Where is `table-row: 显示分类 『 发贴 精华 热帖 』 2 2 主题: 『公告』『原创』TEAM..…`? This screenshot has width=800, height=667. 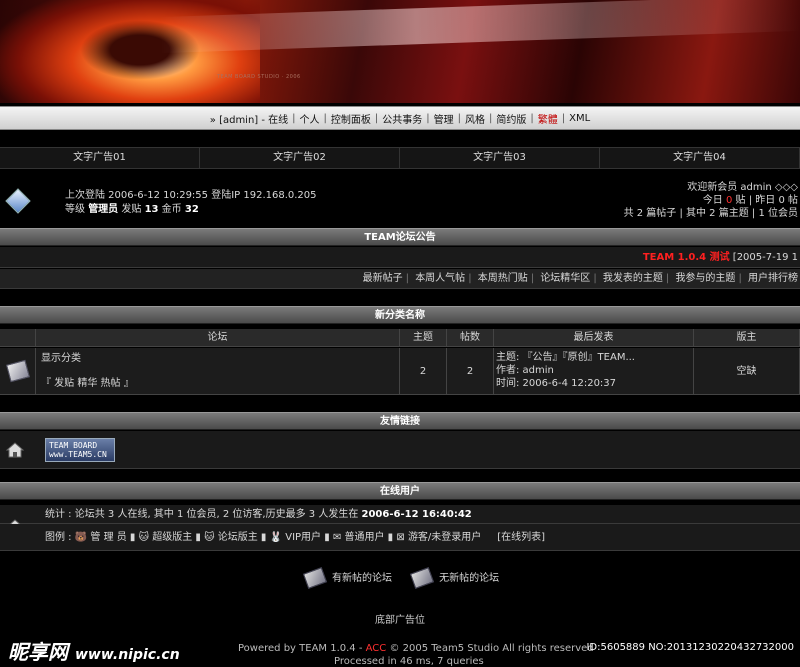
table-row: 显示分类 『 发贴 精华 热帖 』 2 2 主题: 『公告』『原创』TEAM..… is located at coordinates (400, 371).